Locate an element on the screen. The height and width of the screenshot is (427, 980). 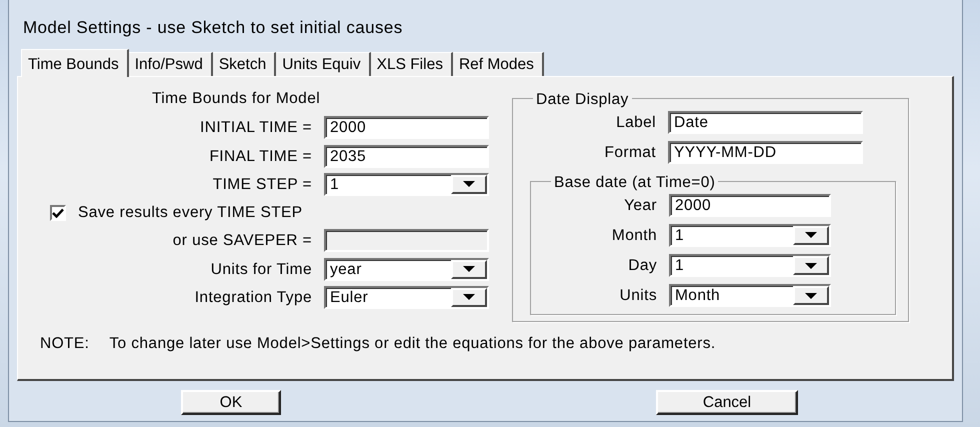
field-label: Month is located at coordinates (634, 236).